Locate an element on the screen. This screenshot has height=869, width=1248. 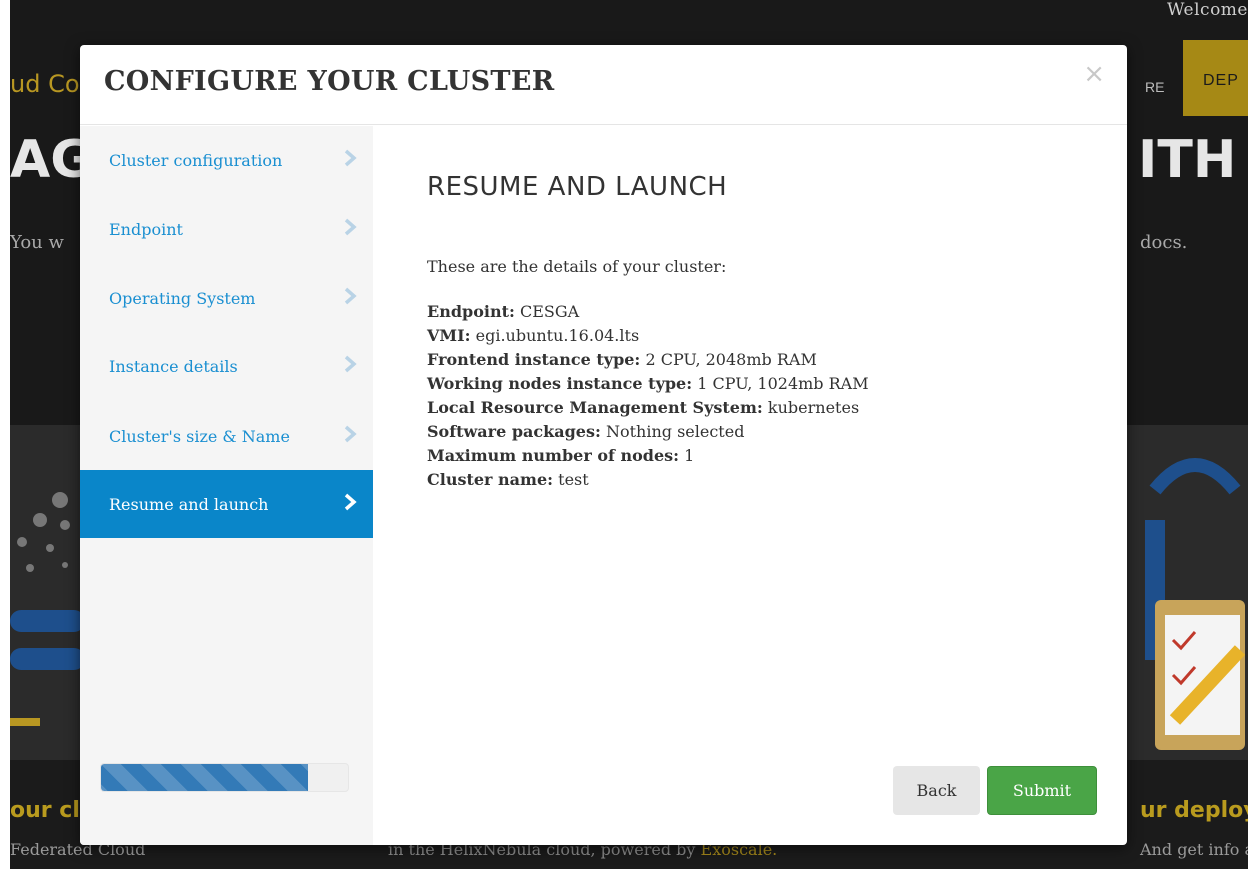
footer-text-right: And get info about is located at coordinates (1194, 849).